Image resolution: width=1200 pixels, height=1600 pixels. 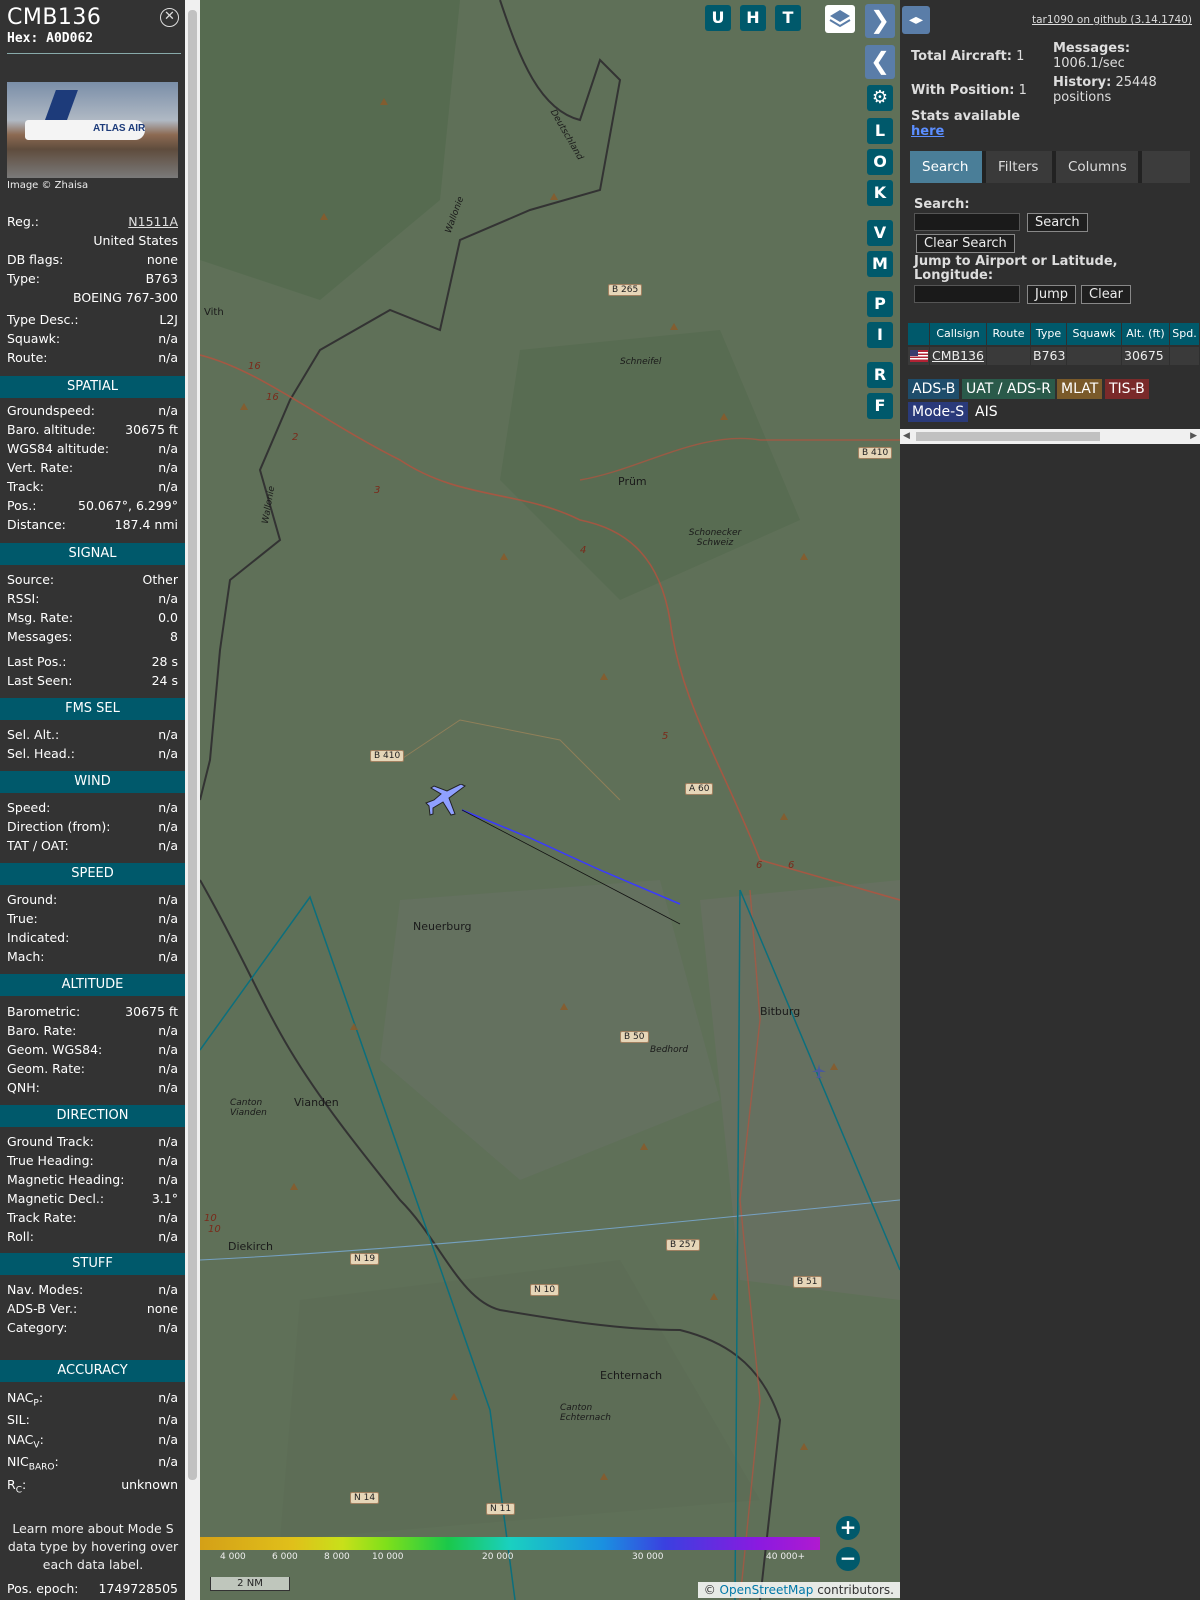 What do you see at coordinates (1009, 334) in the screenshot?
I see `table-header-route: Route` at bounding box center [1009, 334].